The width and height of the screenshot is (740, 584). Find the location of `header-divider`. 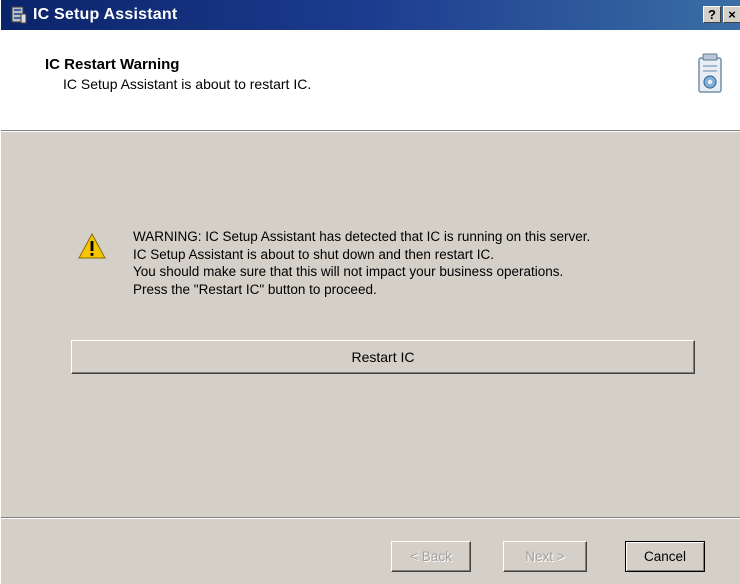

header-divider is located at coordinates (370, 131).